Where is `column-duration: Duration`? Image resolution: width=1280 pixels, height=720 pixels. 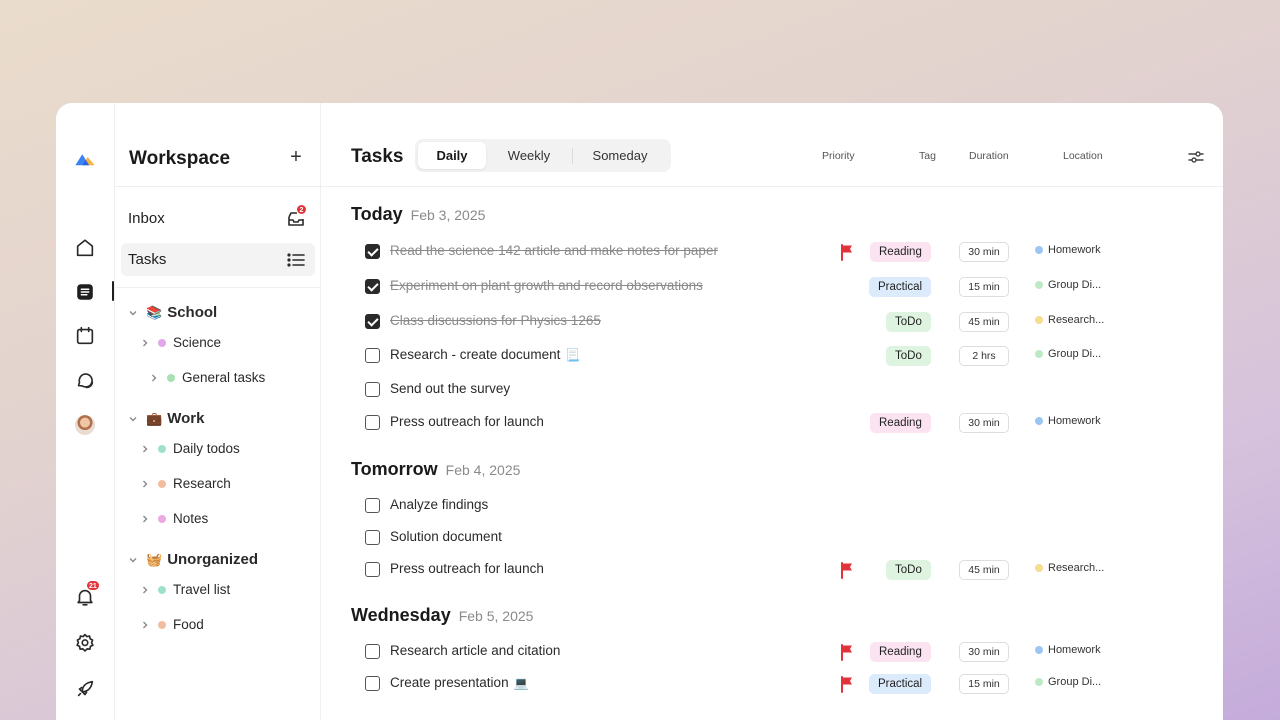 column-duration: Duration is located at coordinates (989, 156).